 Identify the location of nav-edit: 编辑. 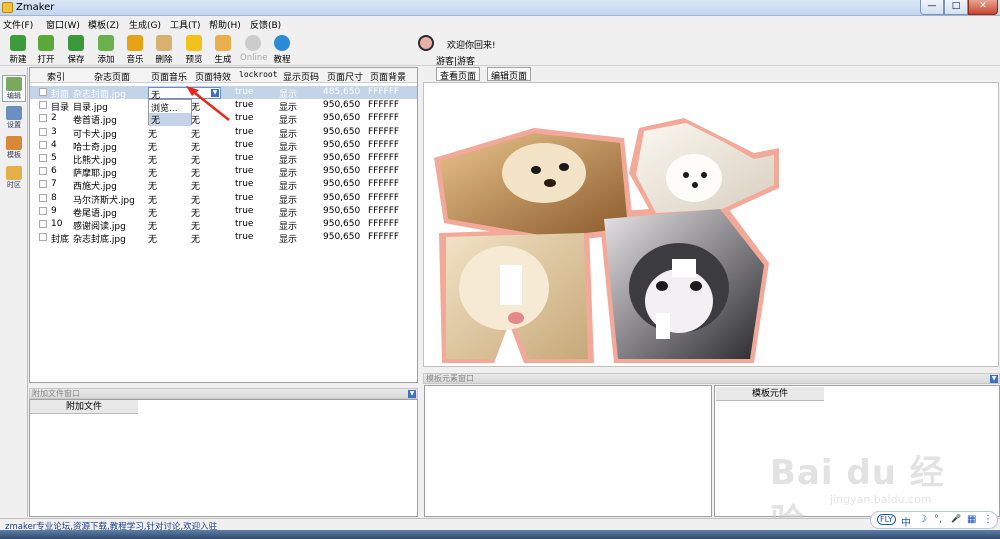
(14, 88).